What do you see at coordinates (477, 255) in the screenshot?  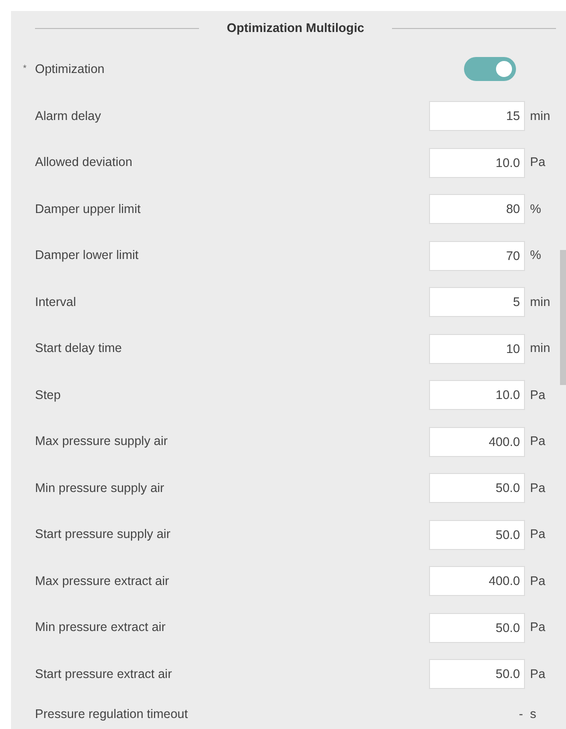 I see `input-field: 70` at bounding box center [477, 255].